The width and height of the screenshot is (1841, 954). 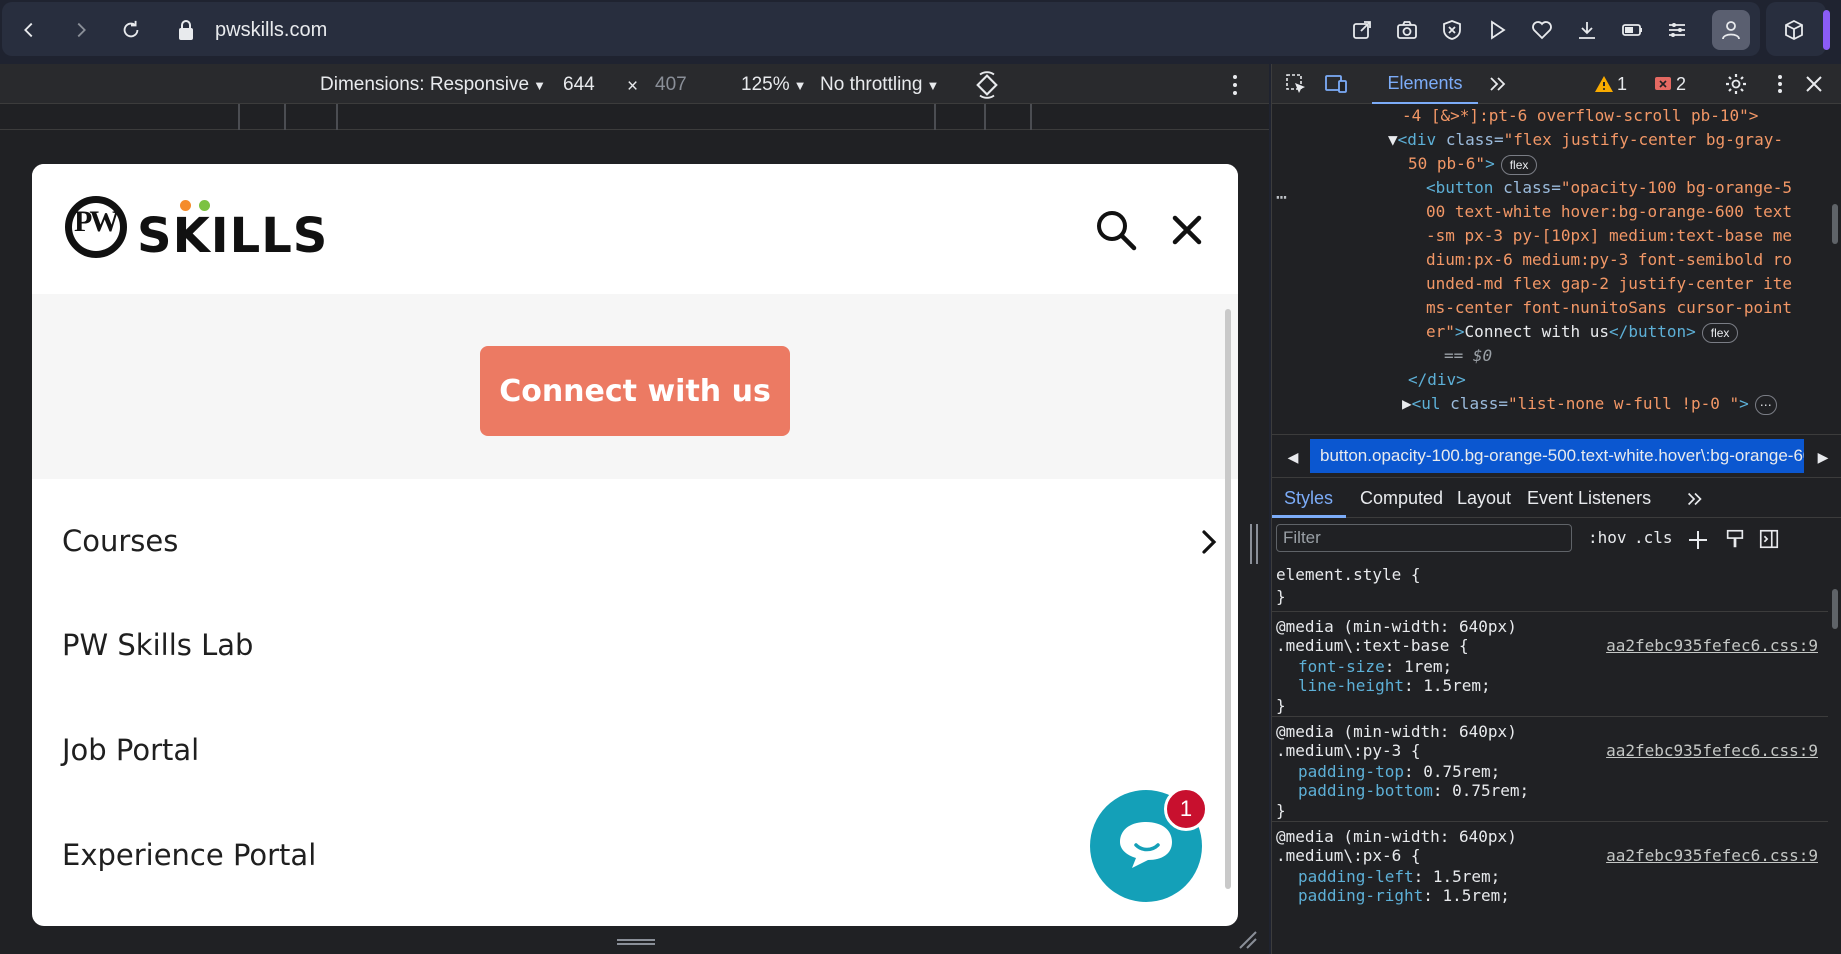 I want to click on dom-line: unded-md flex gap-2 justify-center ite, so click(x=1609, y=284).